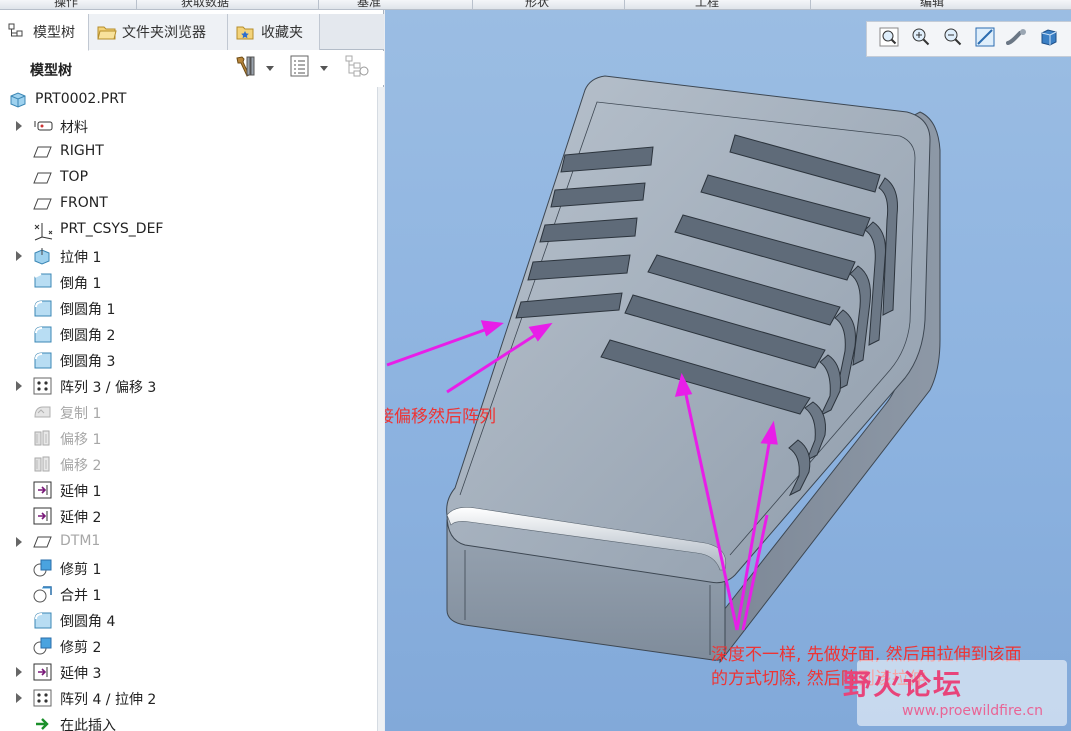  What do you see at coordinates (81, 674) in the screenshot?
I see `tree-item-label: 延伸 3` at bounding box center [81, 674].